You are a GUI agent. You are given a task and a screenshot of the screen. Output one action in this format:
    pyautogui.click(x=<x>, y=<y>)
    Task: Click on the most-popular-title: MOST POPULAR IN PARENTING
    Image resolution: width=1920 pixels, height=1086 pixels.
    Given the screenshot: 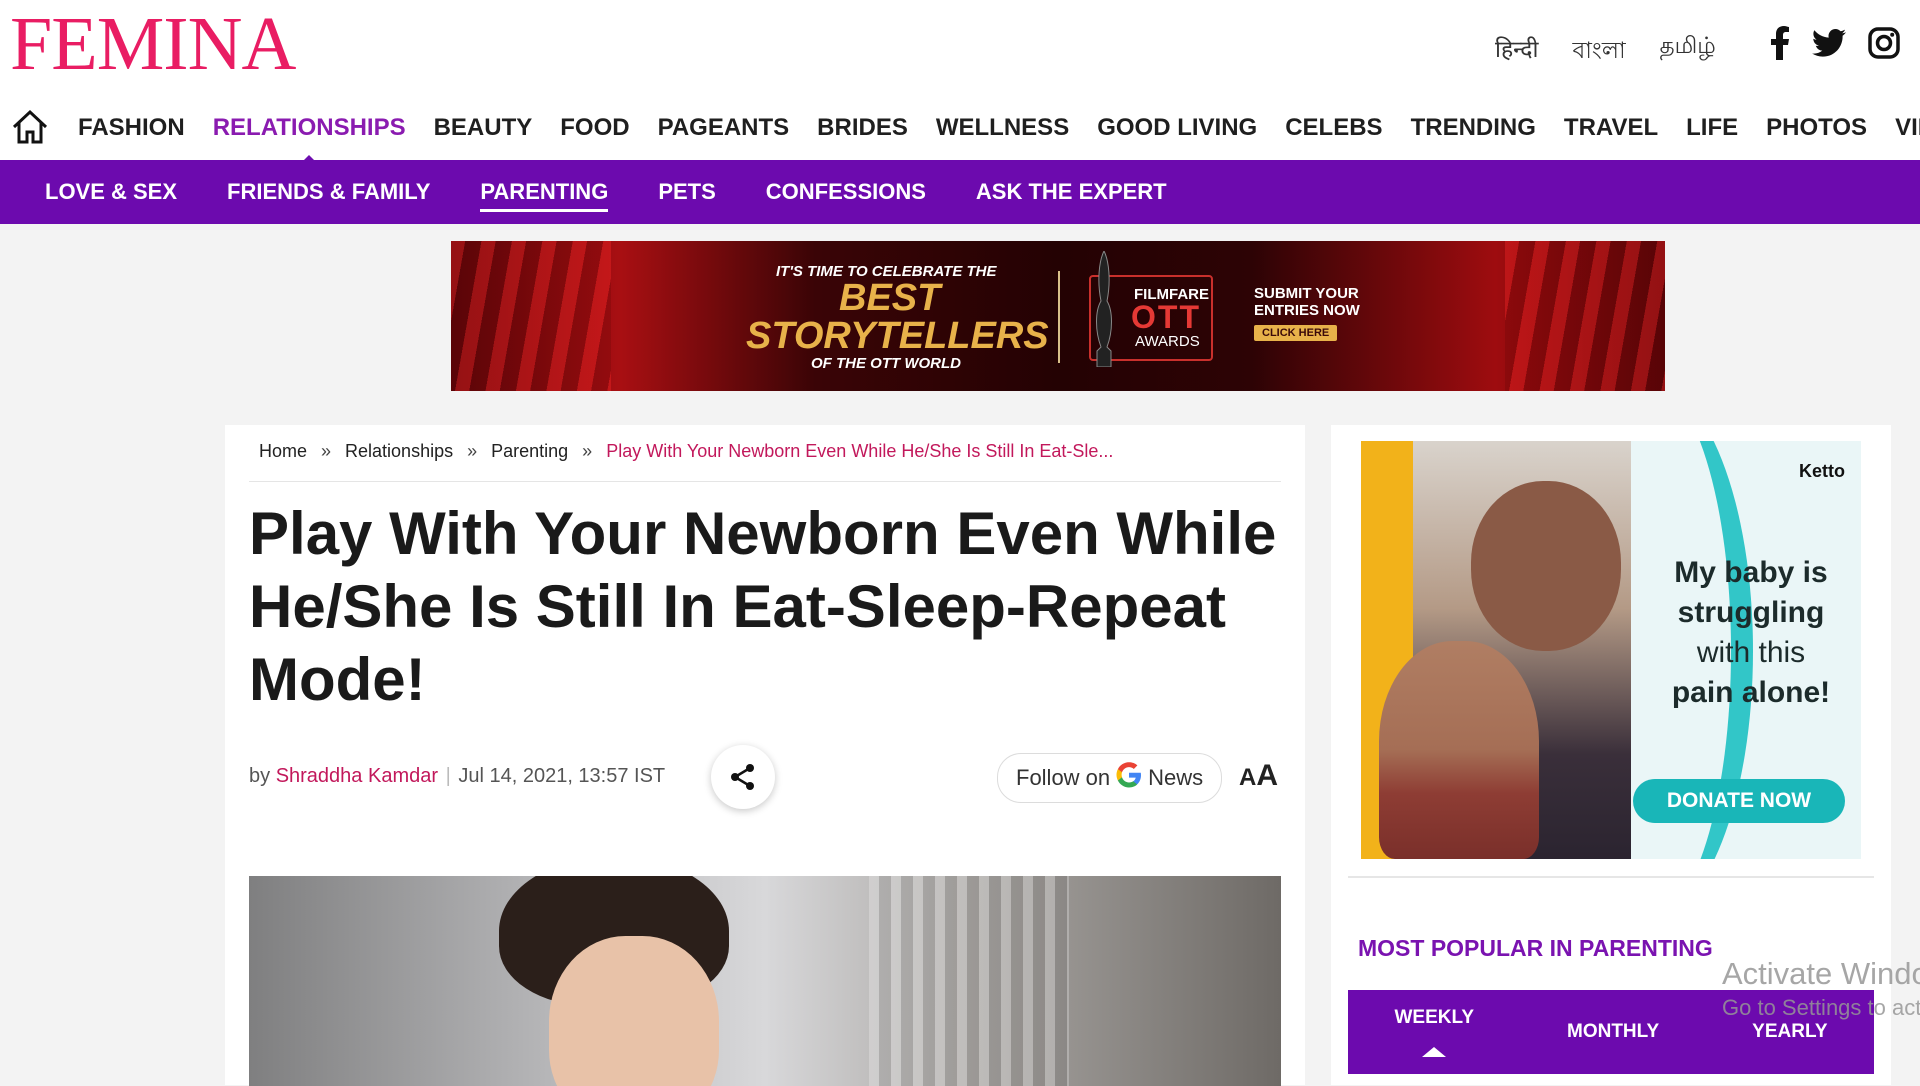 What is the action you would take?
    pyautogui.click(x=1535, y=948)
    